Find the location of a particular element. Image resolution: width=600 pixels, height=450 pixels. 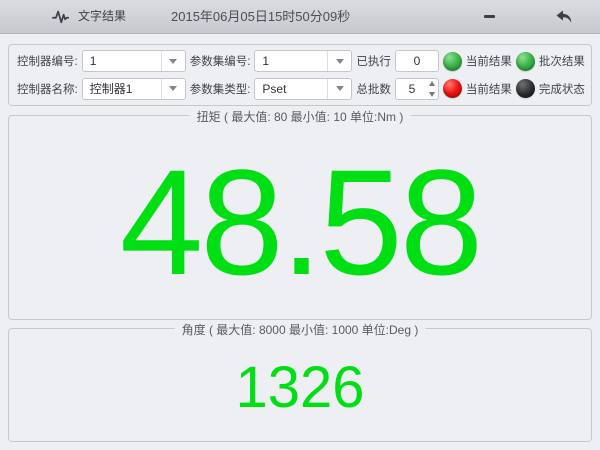

waveform-icon is located at coordinates (60, 17).